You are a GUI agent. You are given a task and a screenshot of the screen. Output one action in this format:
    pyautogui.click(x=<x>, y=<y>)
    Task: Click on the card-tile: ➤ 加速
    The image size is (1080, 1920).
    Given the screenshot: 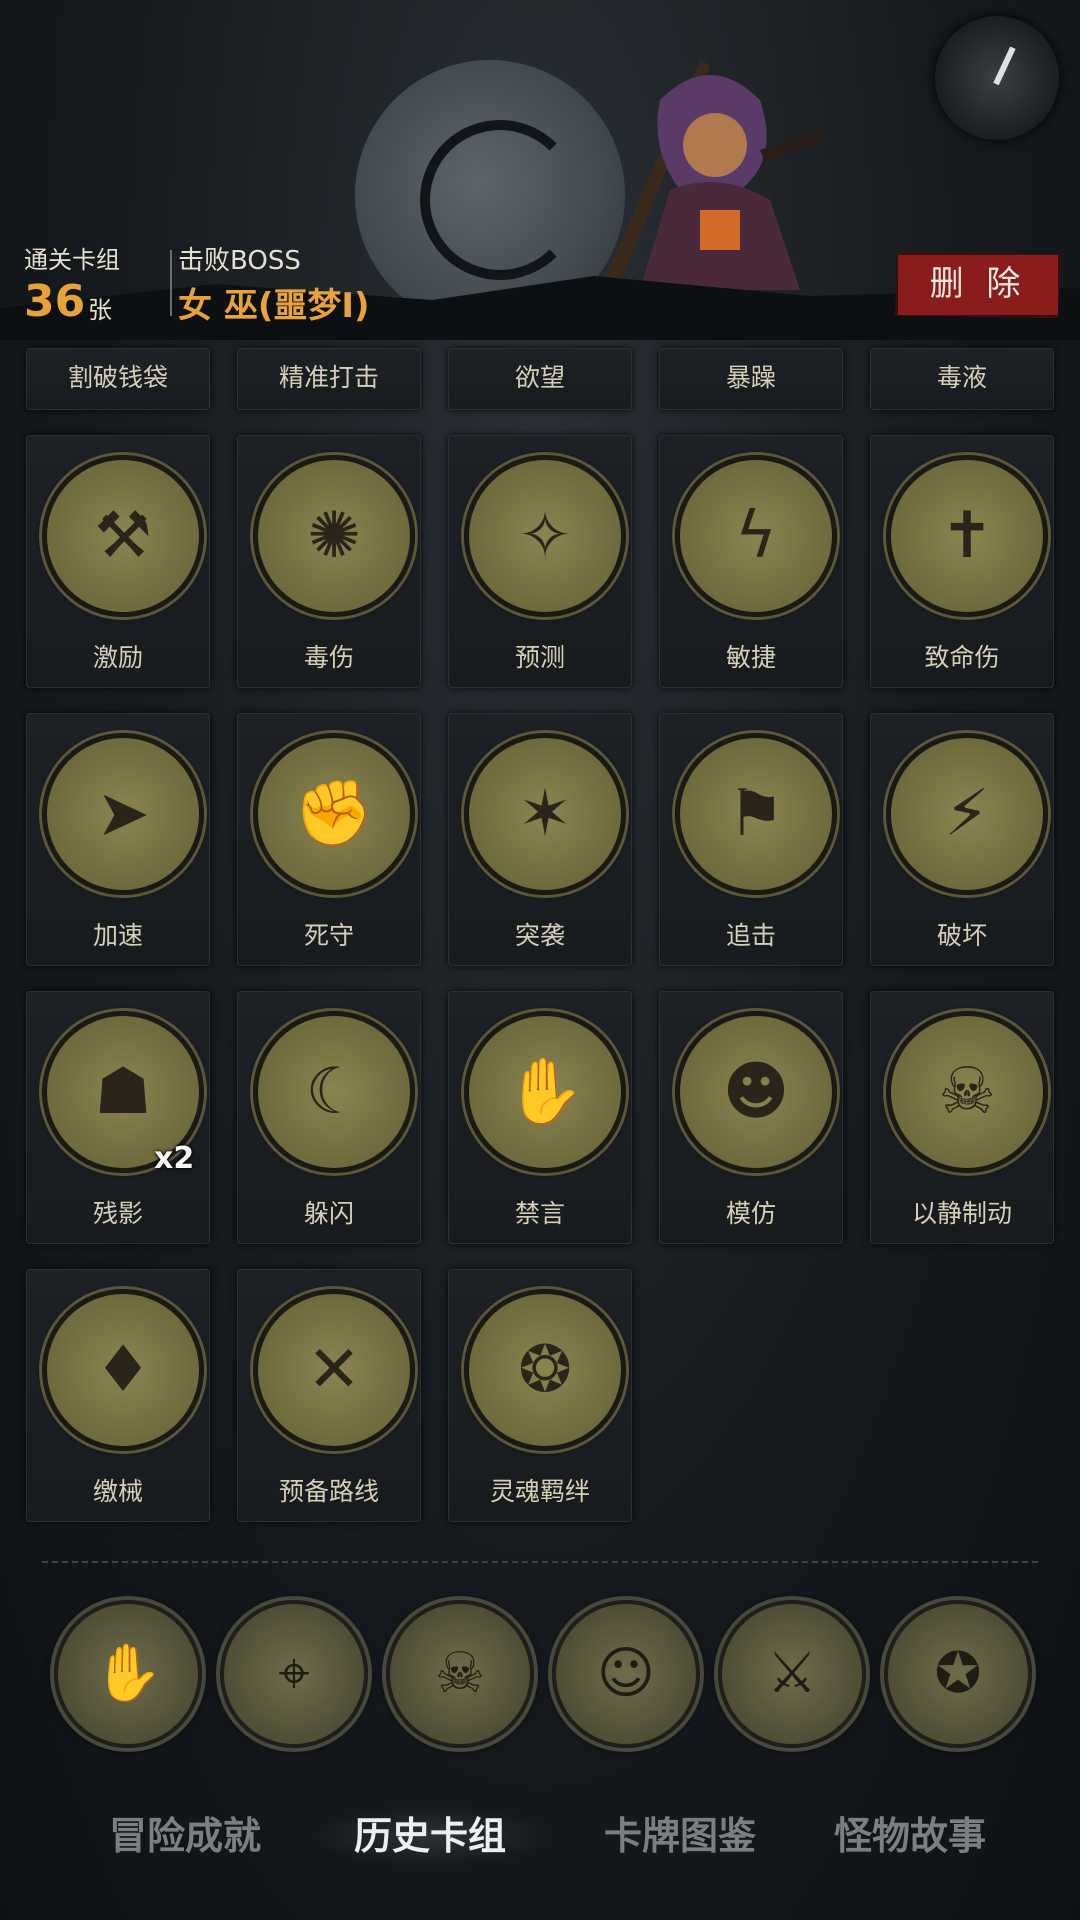 What is the action you would take?
    pyautogui.click(x=118, y=839)
    